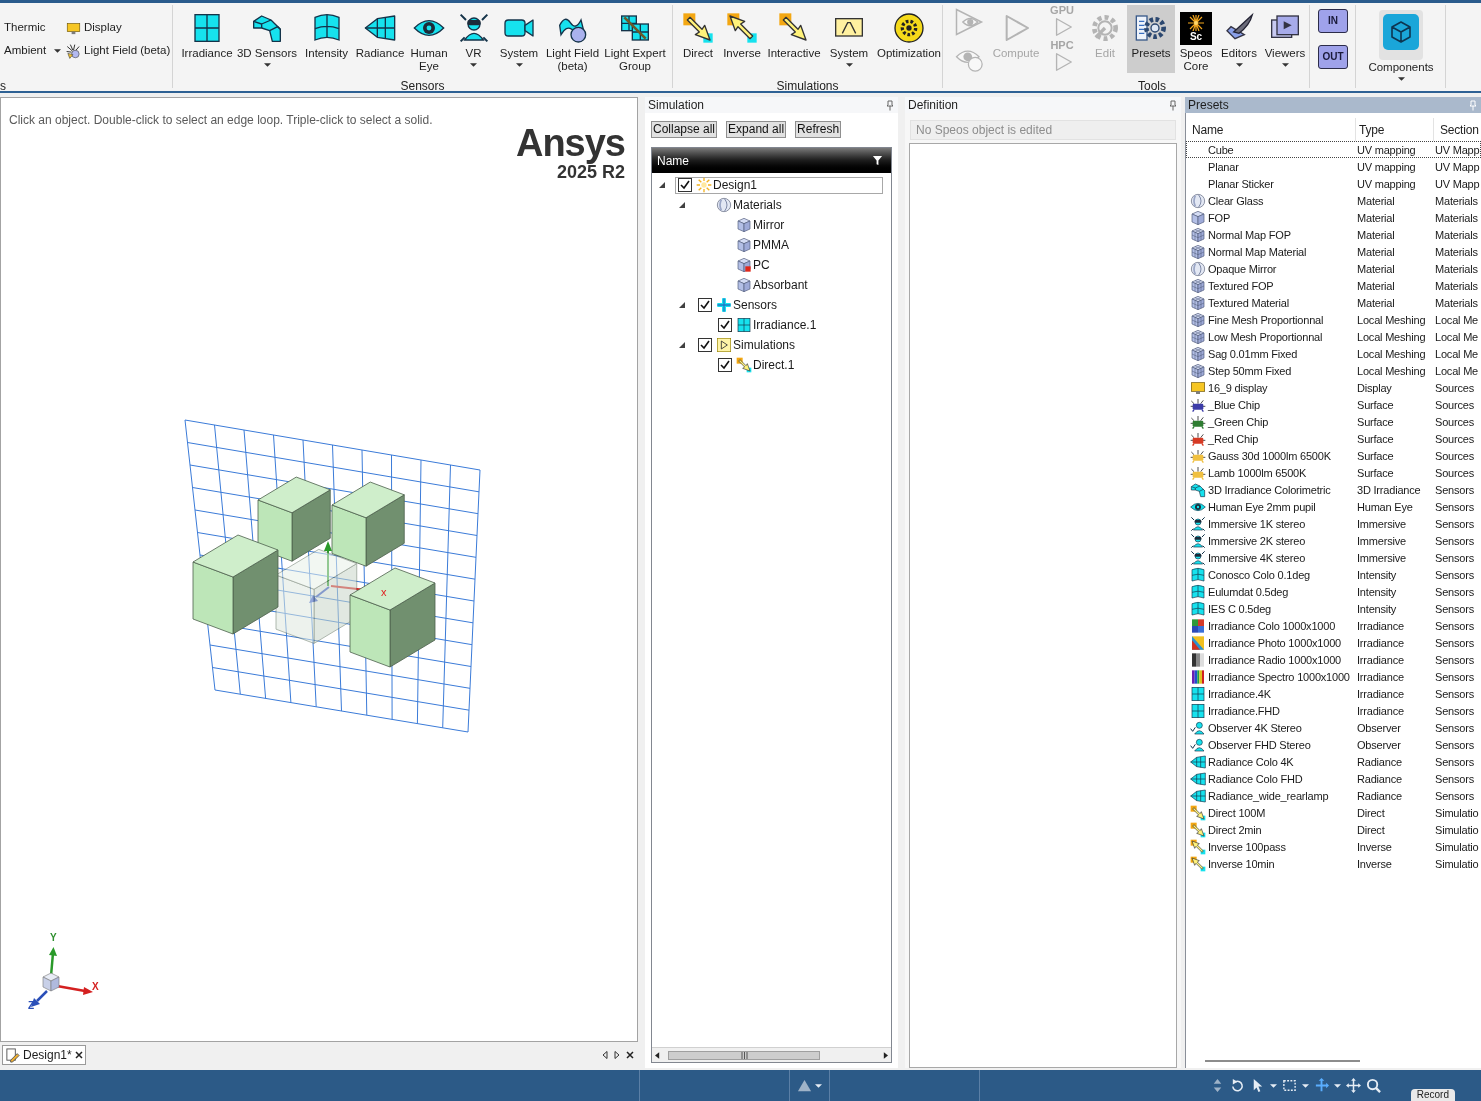  I want to click on table-row: Irradiance.4K Irradiance Sensors, so click(1333, 693).